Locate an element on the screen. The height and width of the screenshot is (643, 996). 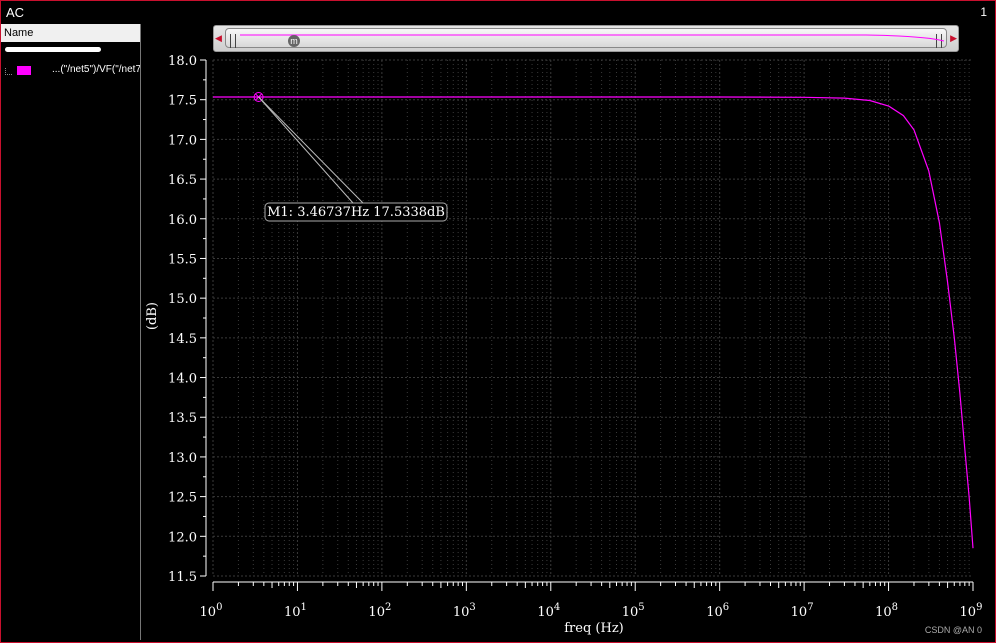
watermark: CSDN @AN 0 is located at coordinates (953, 630).